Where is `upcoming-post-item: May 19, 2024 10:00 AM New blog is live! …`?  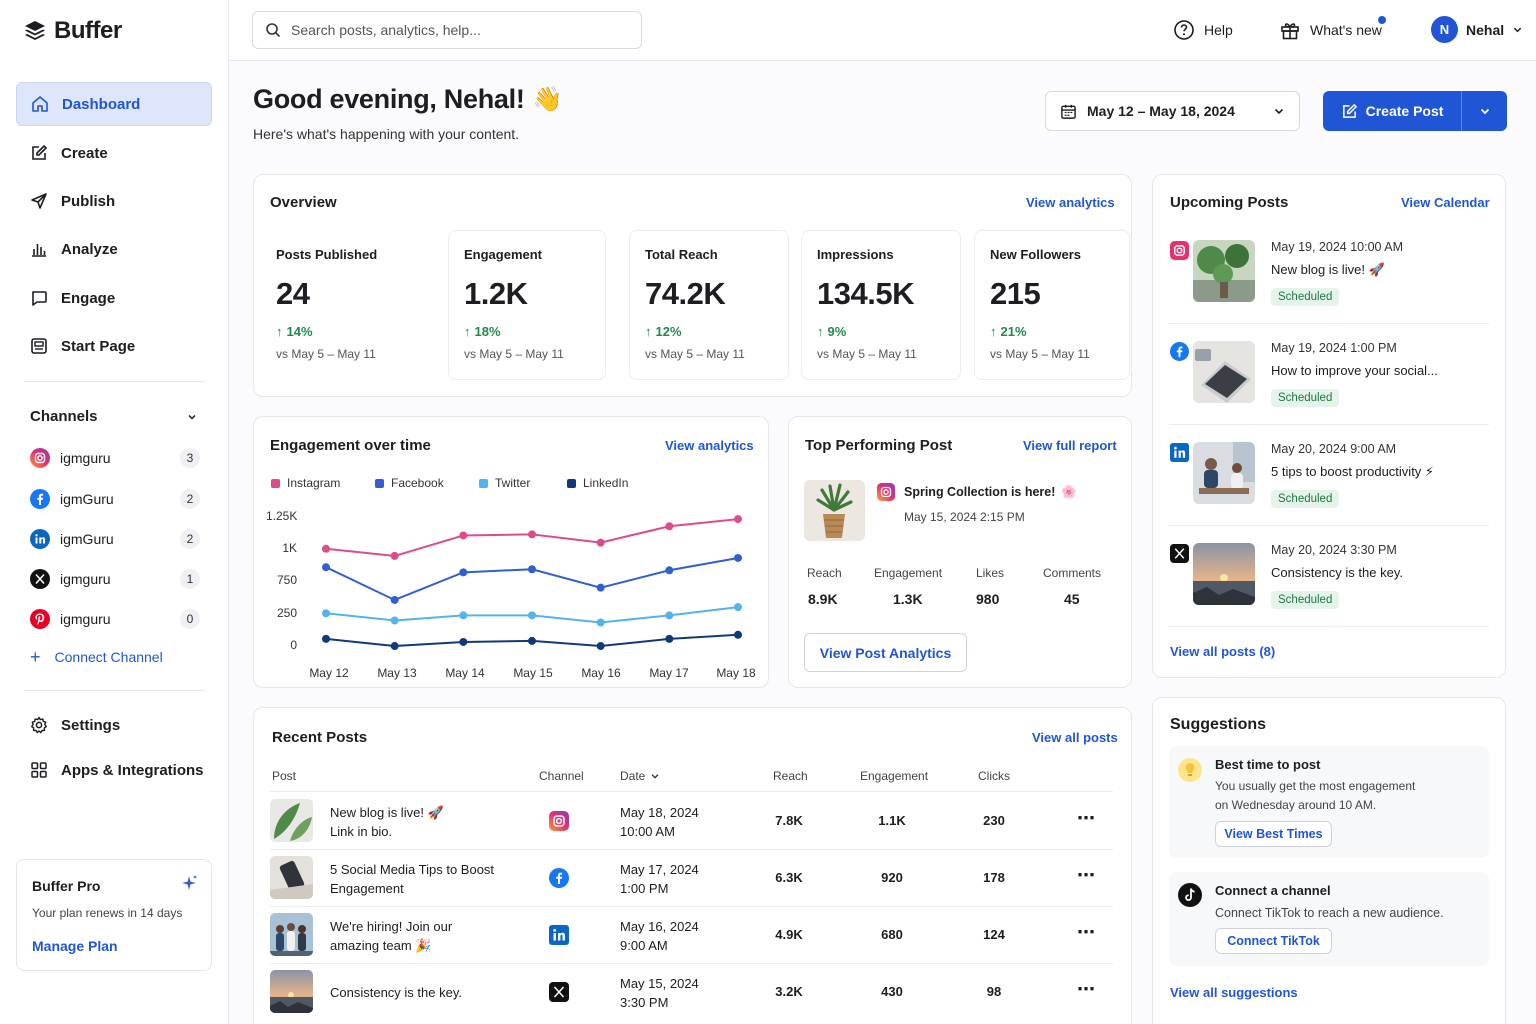
upcoming-post-item: May 19, 2024 10:00 AM New blog is live! … is located at coordinates (1329, 290).